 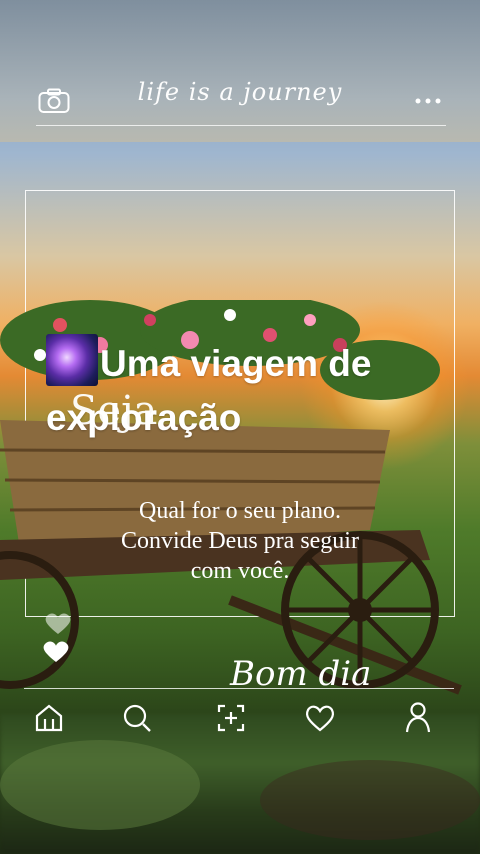 What do you see at coordinates (320, 718) in the screenshot?
I see `heart-icon` at bounding box center [320, 718].